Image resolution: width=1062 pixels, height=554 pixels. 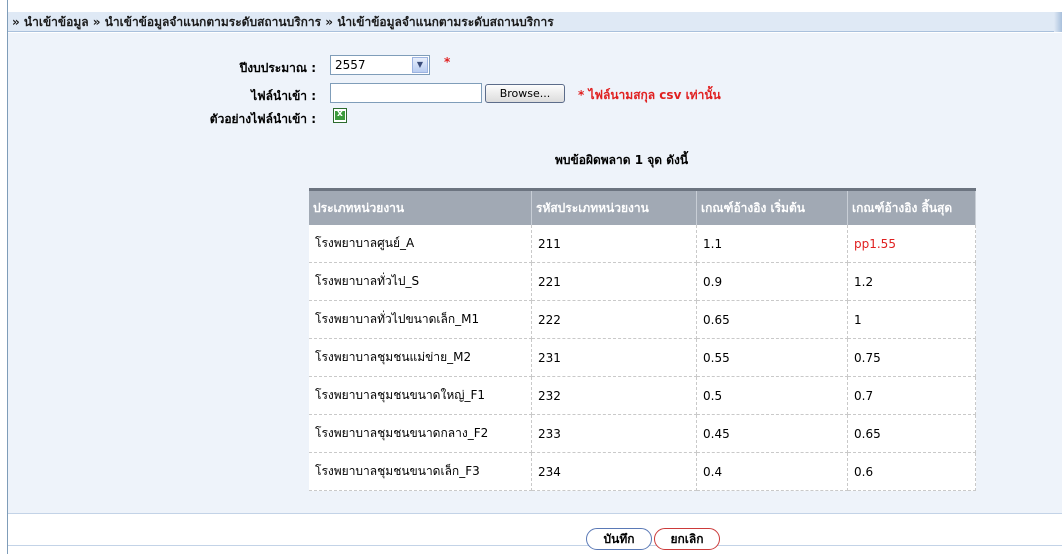 I want to click on table-cell: โรงพยาบาลชุมชนแม่ข่าย_M2, so click(x=420, y=357).